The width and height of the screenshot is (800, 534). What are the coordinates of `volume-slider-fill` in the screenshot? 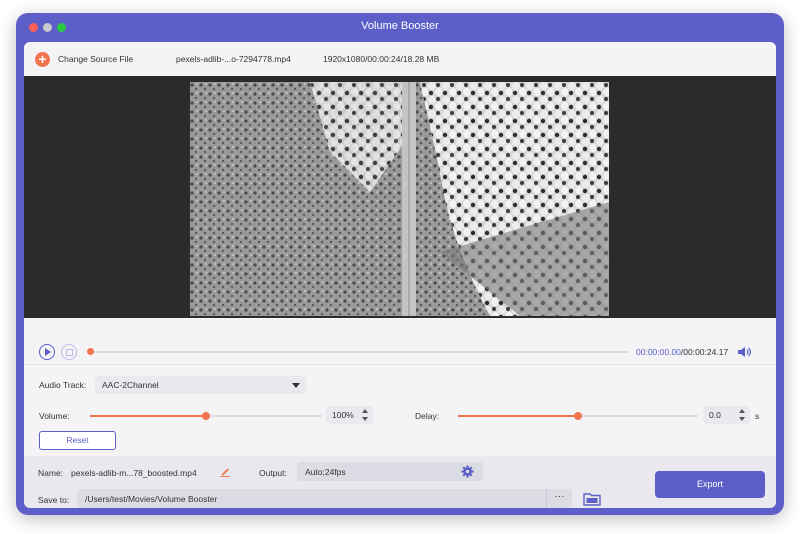 It's located at (148, 416).